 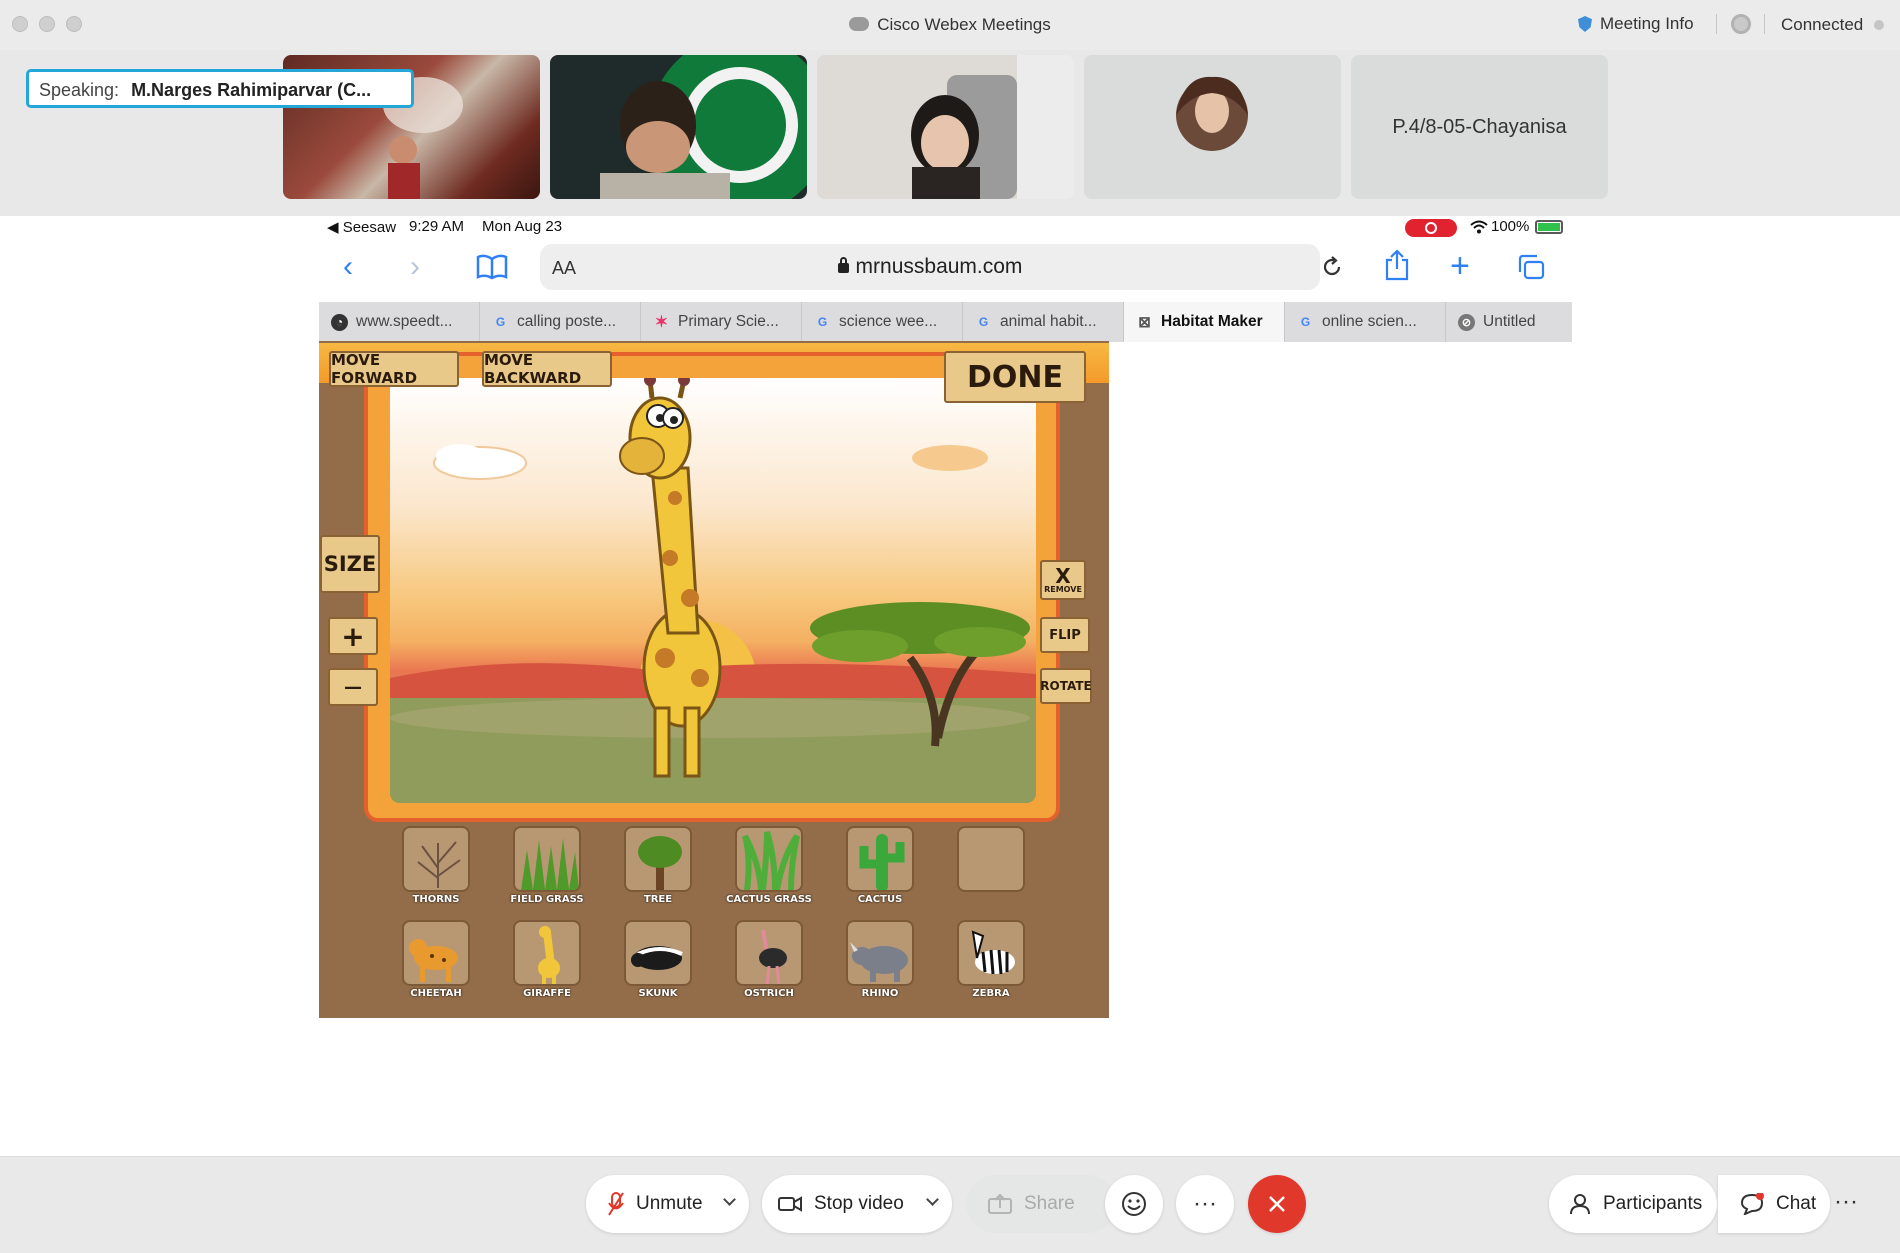 I want to click on share-button: Share, so click(x=1041, y=1204).